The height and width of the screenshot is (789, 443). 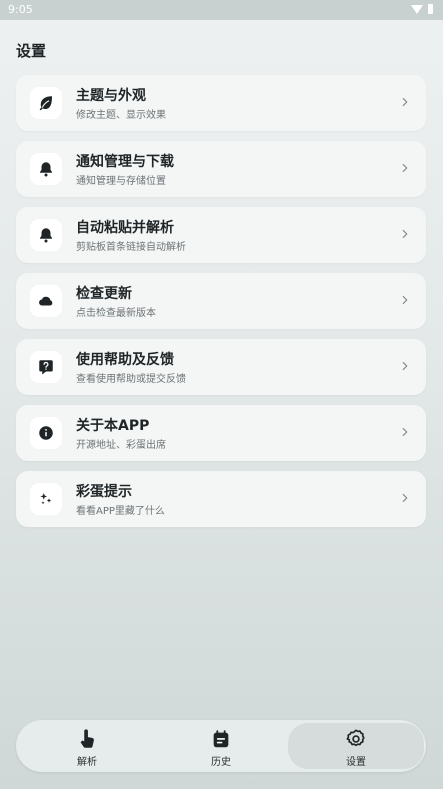 I want to click on settings-item-subtitle: 通知管理与存储位置, so click(x=121, y=181).